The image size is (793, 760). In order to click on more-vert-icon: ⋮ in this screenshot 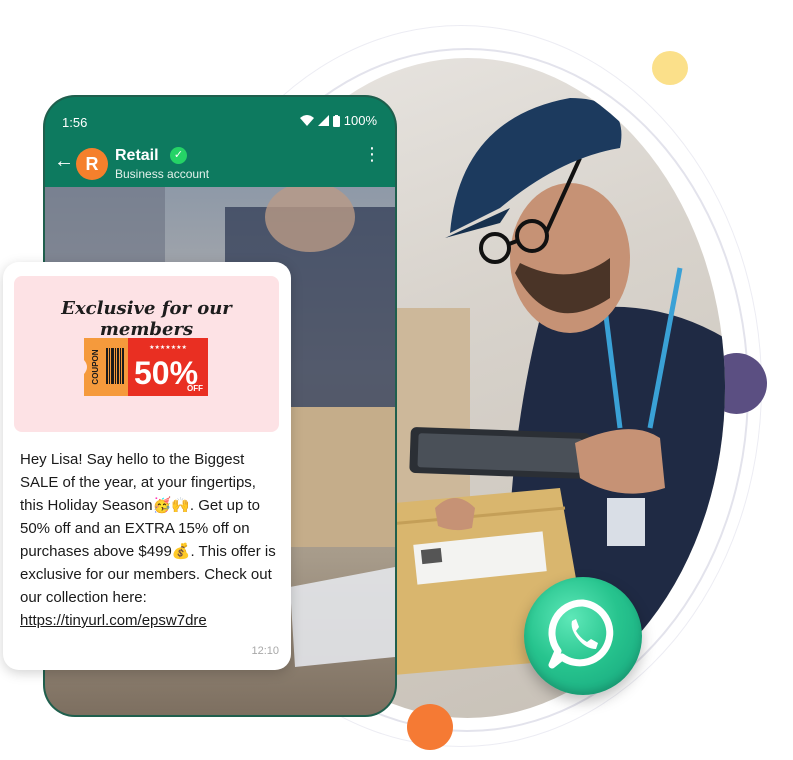, I will do `click(372, 154)`.